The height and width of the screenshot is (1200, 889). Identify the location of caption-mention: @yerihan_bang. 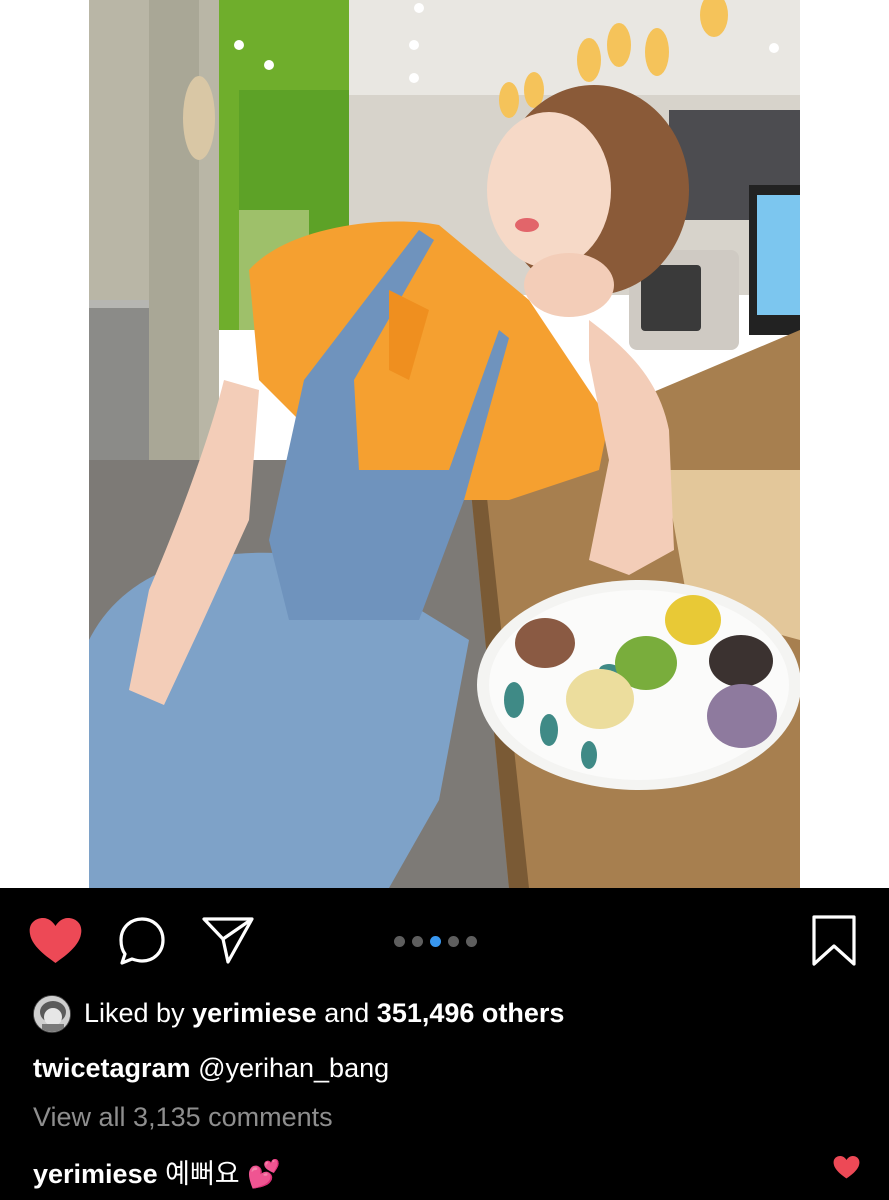
(293, 1068).